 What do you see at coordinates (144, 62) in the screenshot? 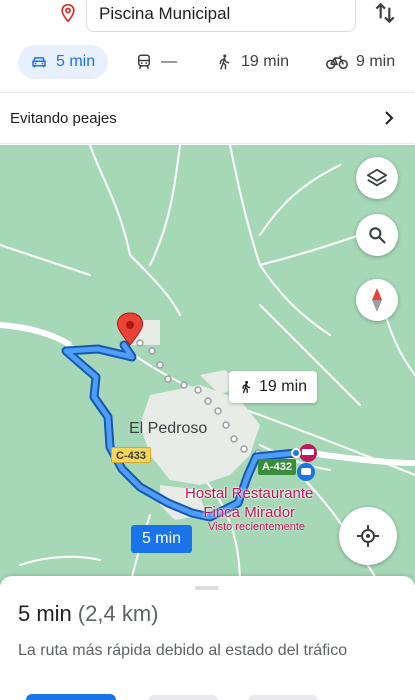
I see `train-icon` at bounding box center [144, 62].